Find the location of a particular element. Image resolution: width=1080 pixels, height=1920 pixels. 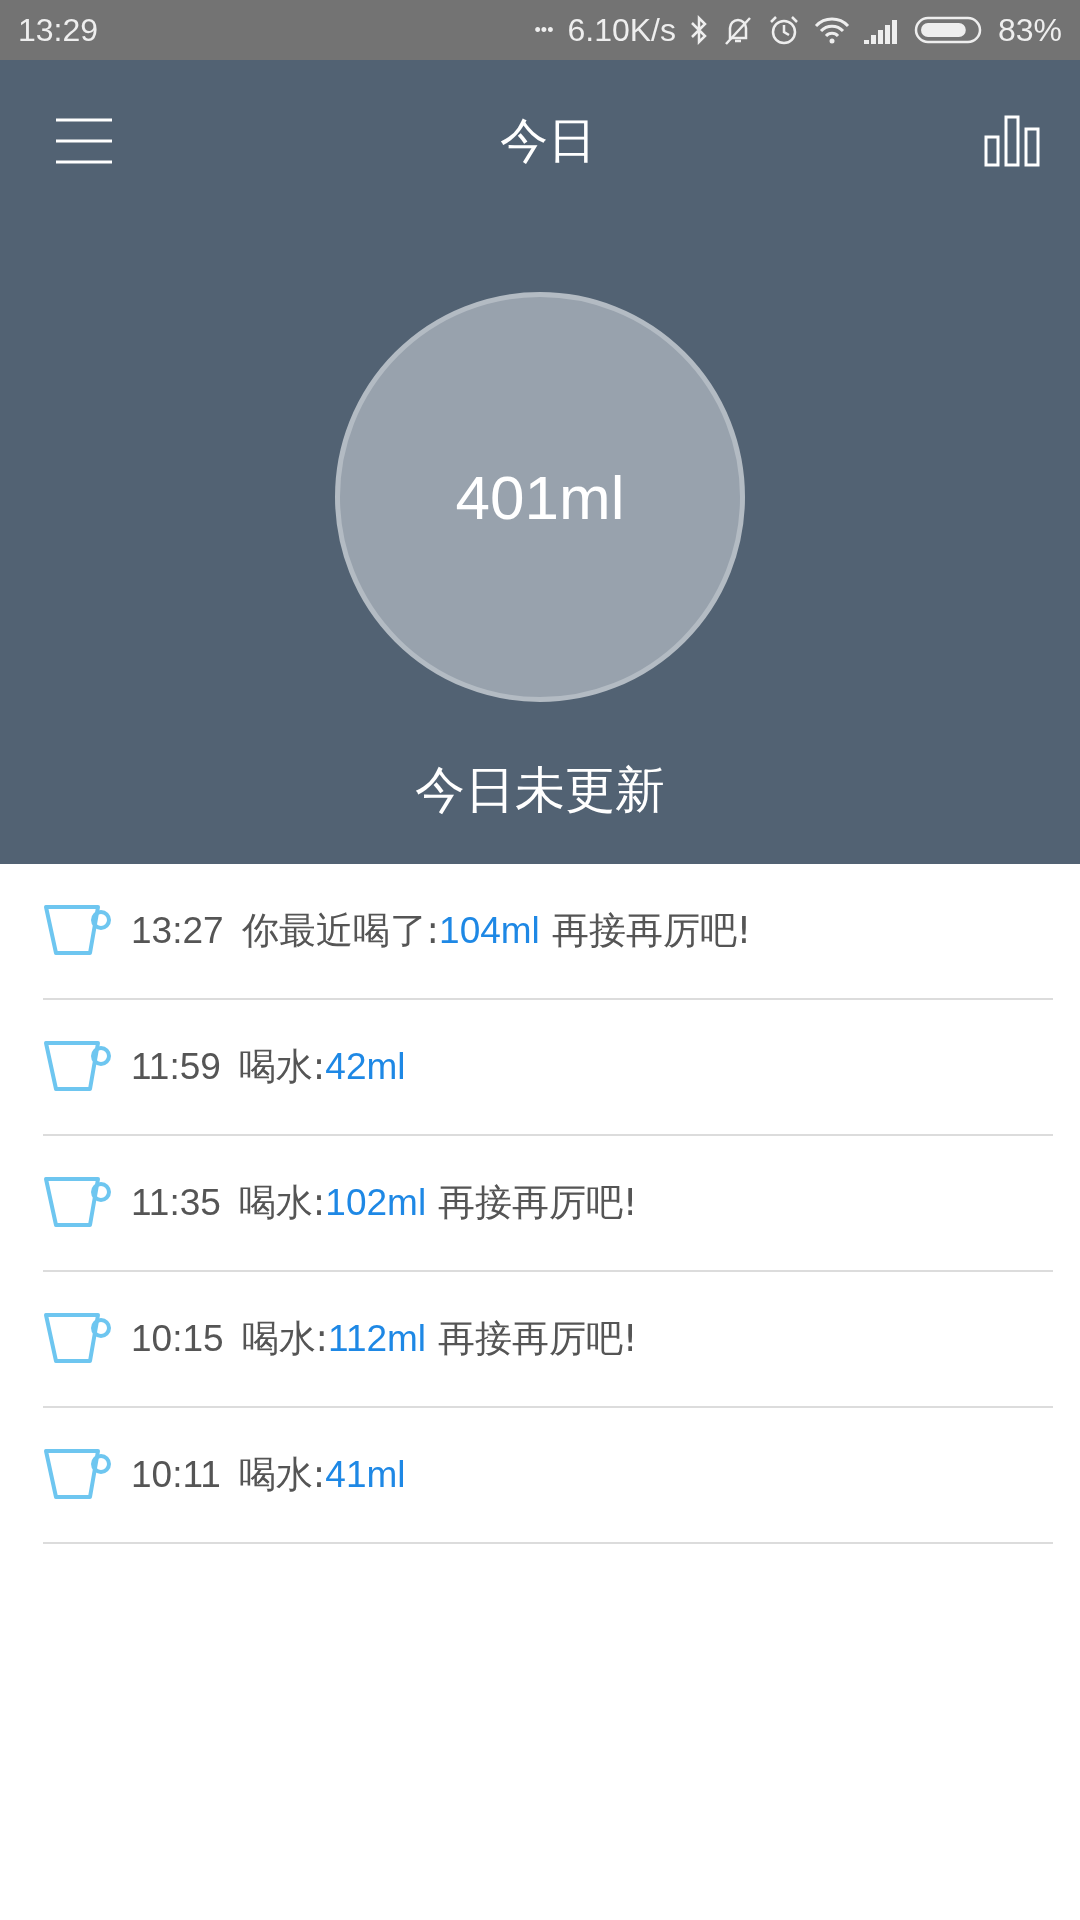

battery-icon is located at coordinates (948, 30).